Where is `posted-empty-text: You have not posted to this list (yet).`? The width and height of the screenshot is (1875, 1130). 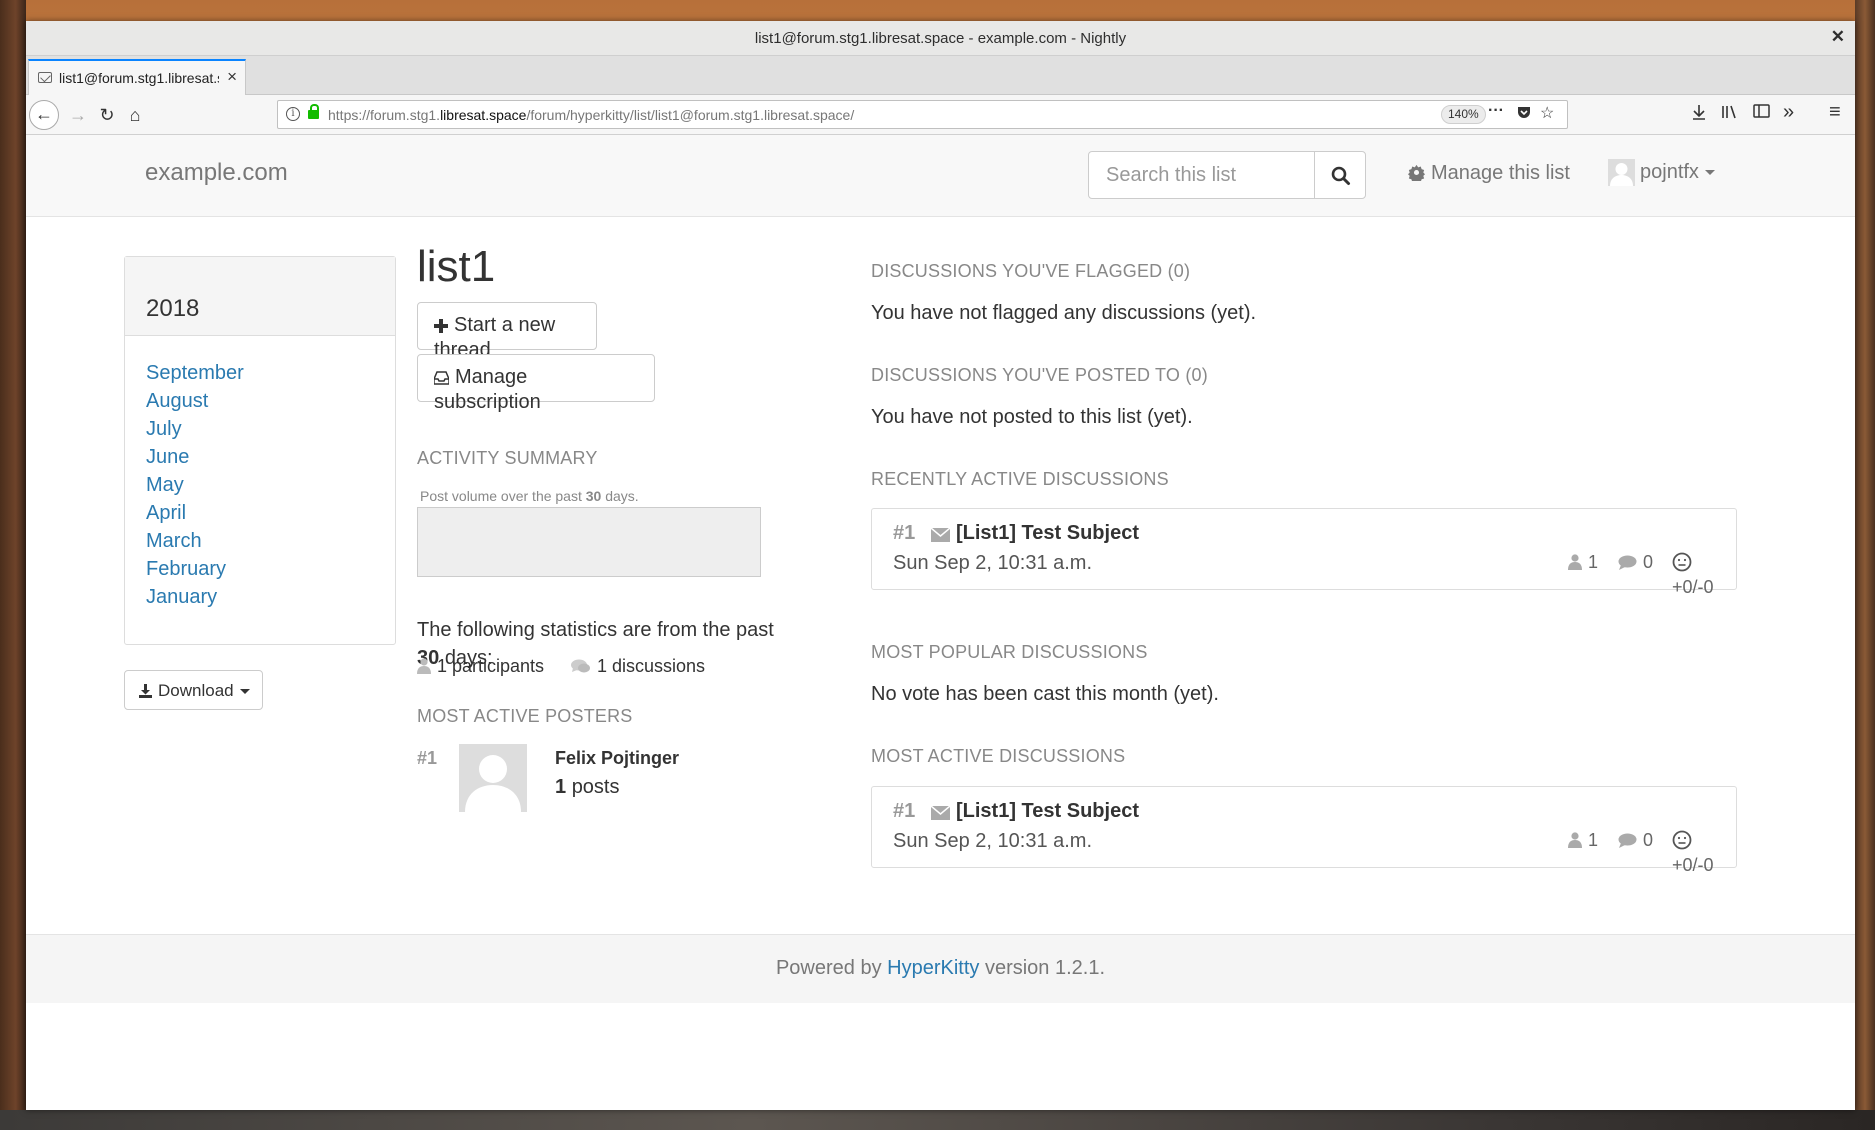 posted-empty-text: You have not posted to this list (yet). is located at coordinates (1032, 417).